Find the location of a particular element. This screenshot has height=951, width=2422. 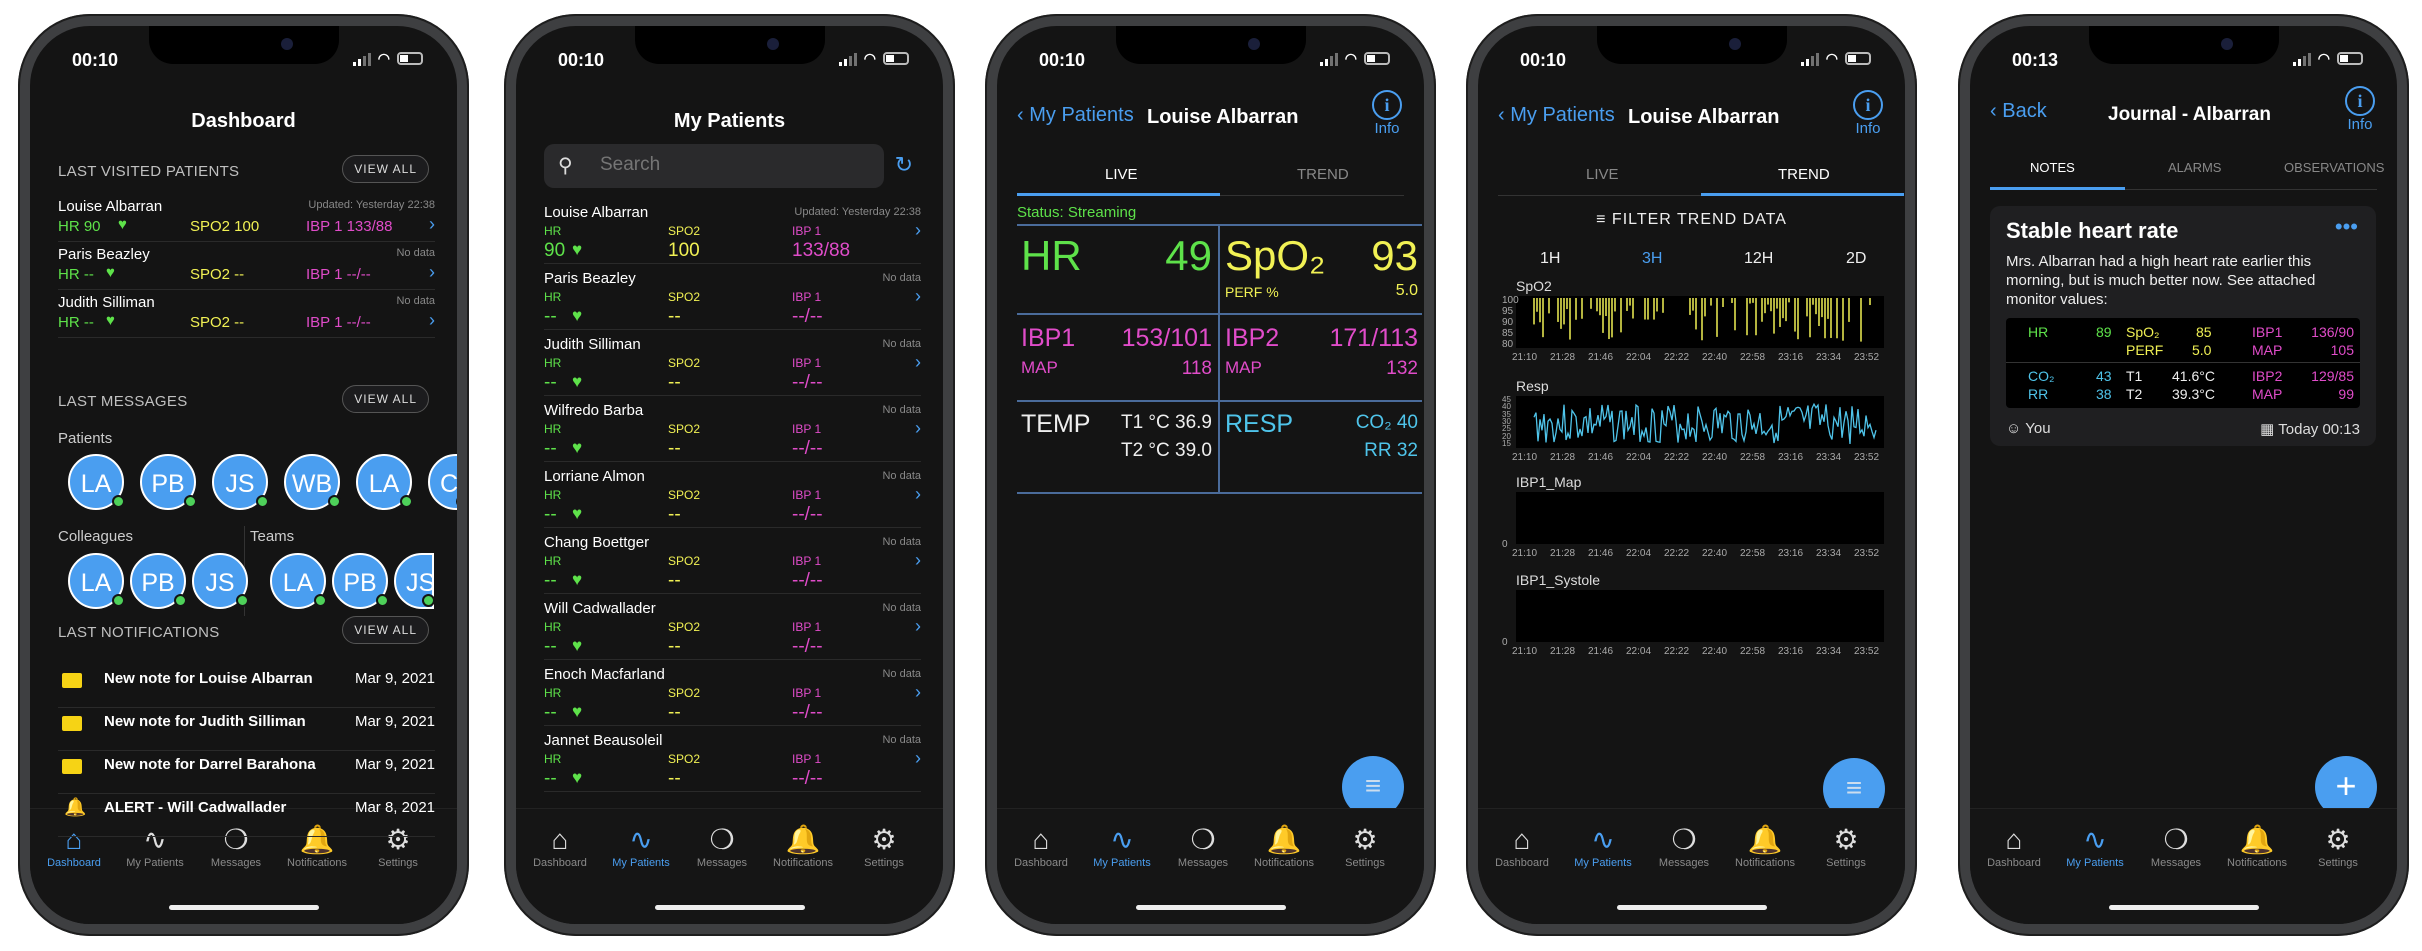

spo2-value: -- is located at coordinates (674, 646).